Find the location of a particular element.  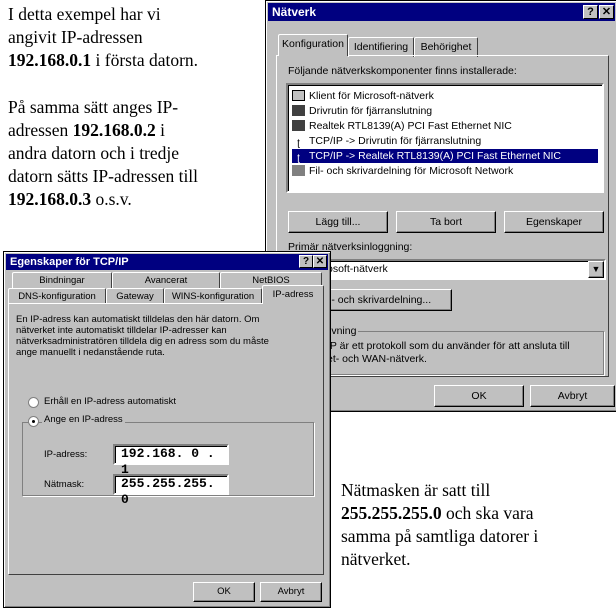

client-icon is located at coordinates (298, 95).